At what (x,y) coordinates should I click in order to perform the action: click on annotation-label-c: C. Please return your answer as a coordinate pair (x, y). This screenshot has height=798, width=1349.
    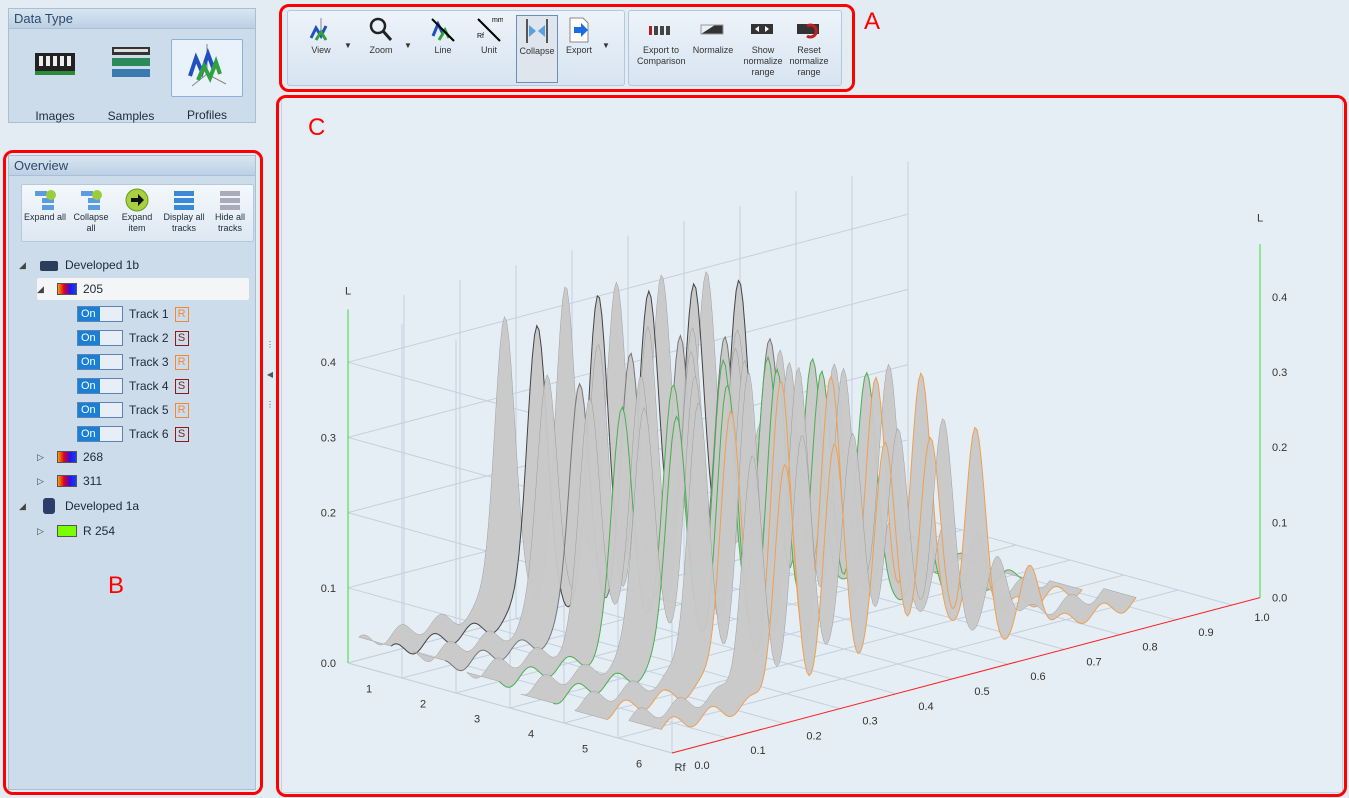
    Looking at the image, I should click on (317, 127).